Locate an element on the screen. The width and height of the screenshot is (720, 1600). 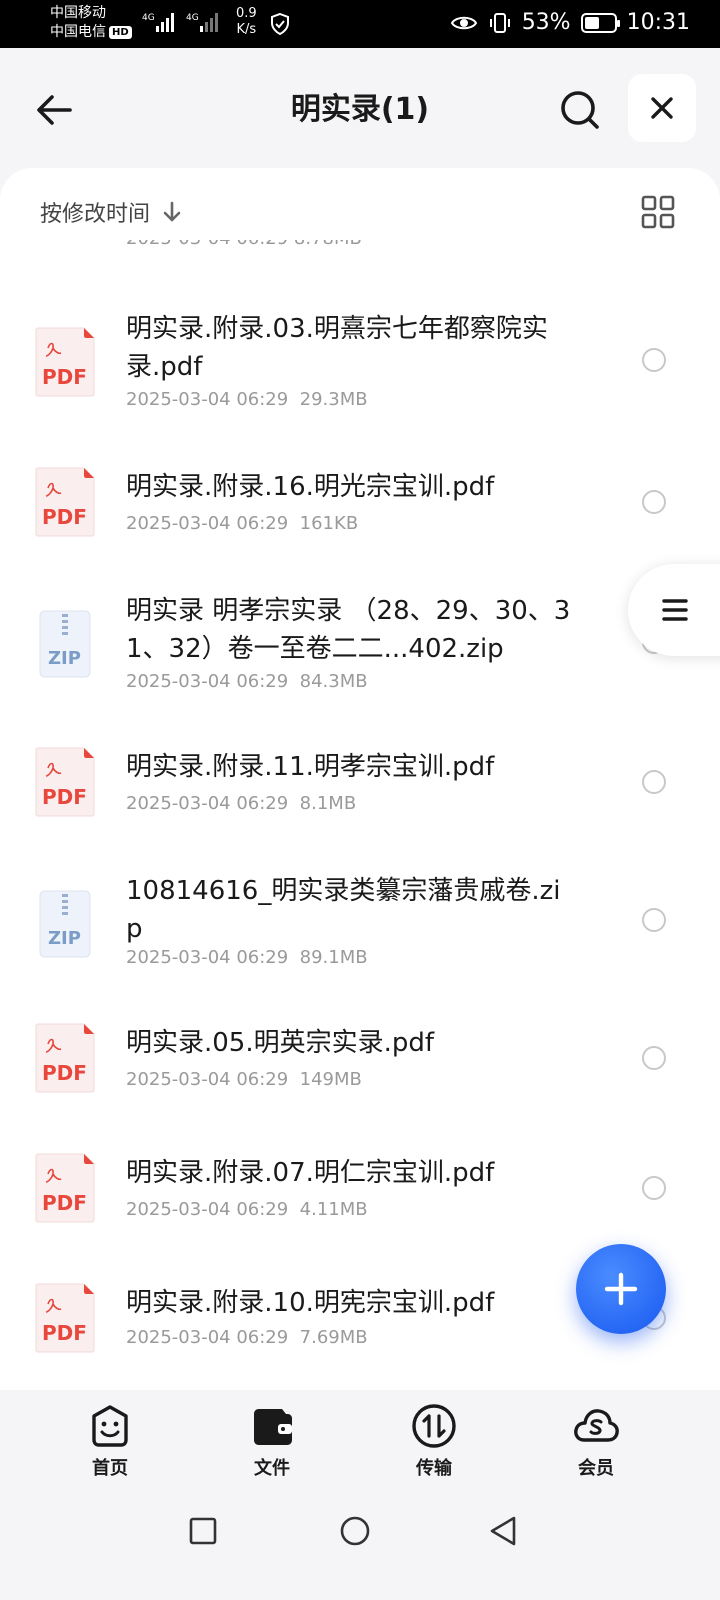
file-size: 149MB is located at coordinates (330, 1079).